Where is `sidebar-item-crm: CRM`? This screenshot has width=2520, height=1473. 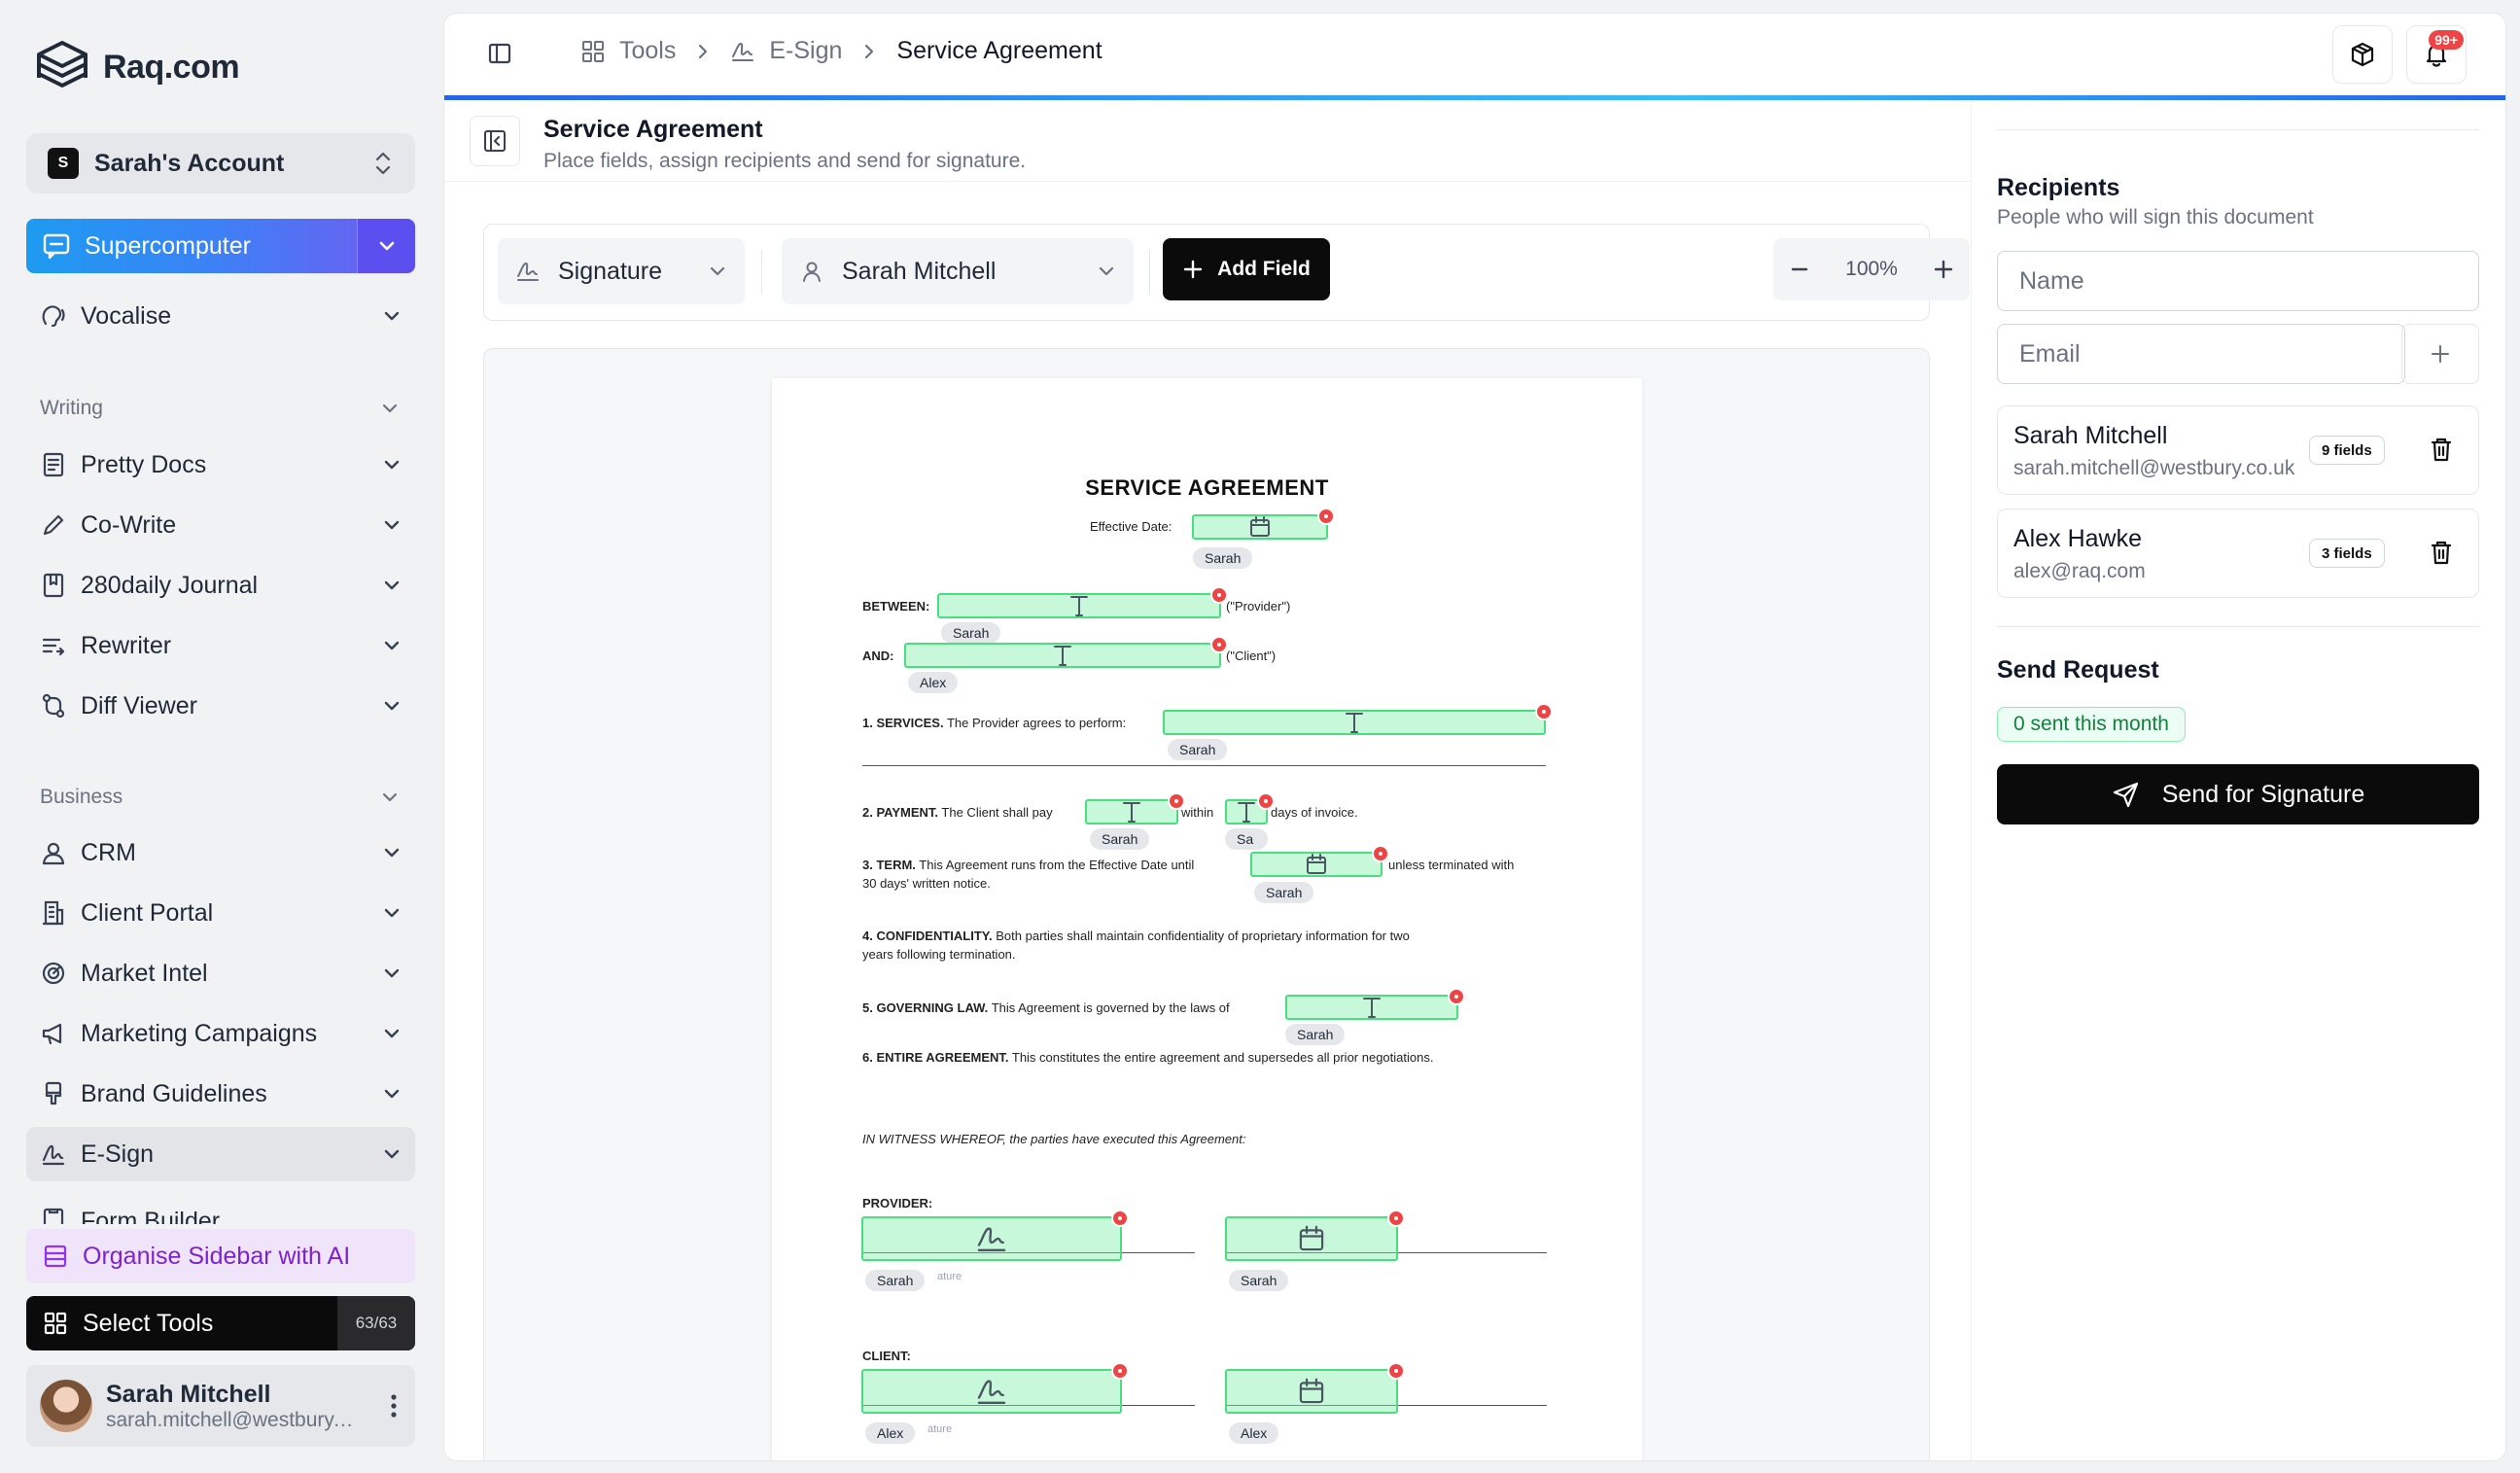 sidebar-item-crm: CRM is located at coordinates (220, 852).